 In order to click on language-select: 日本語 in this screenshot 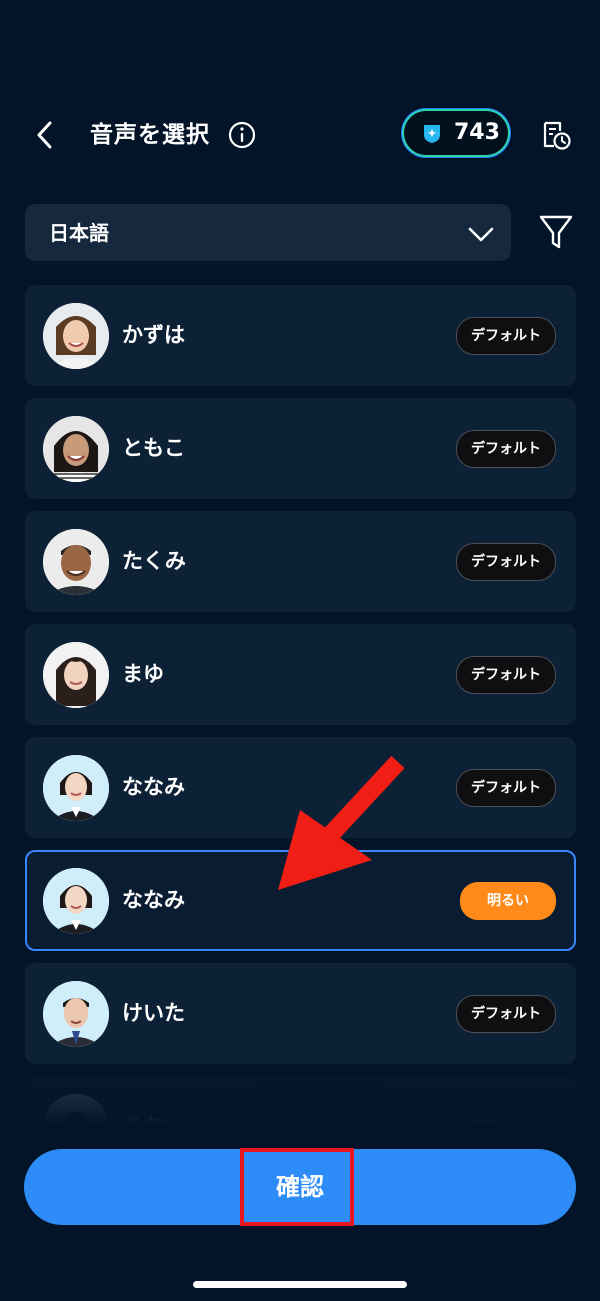, I will do `click(268, 232)`.